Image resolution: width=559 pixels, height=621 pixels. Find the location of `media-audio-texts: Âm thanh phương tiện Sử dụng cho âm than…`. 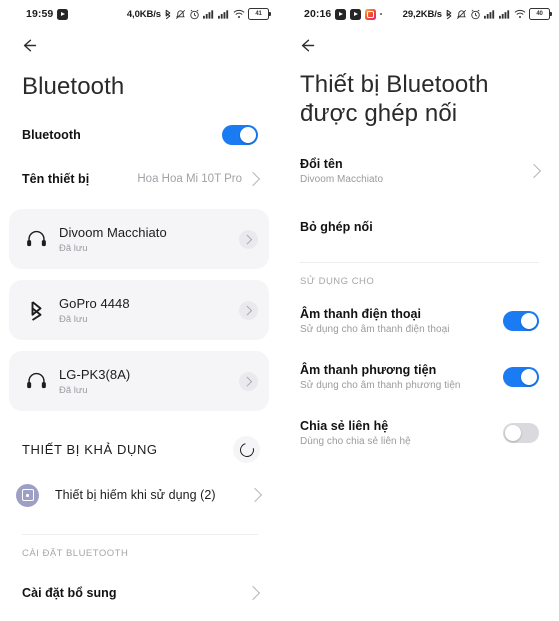

media-audio-texts: Âm thanh phương tiện Sử dụng cho âm than… is located at coordinates (401, 377).